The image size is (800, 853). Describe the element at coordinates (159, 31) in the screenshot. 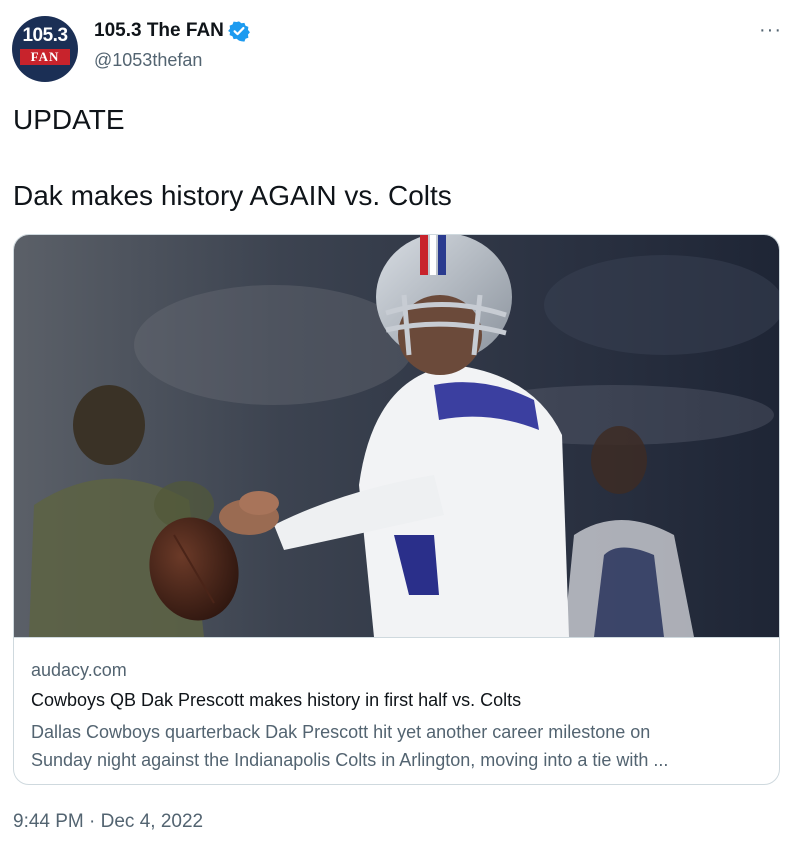

I see `display-name: 105.3 The FAN` at that location.